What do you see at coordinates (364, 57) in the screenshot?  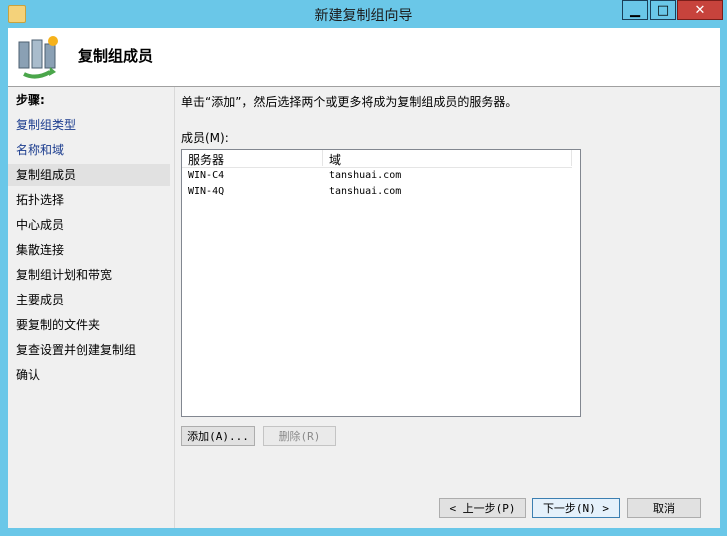 I see `wizard-header: 复制组成员` at bounding box center [364, 57].